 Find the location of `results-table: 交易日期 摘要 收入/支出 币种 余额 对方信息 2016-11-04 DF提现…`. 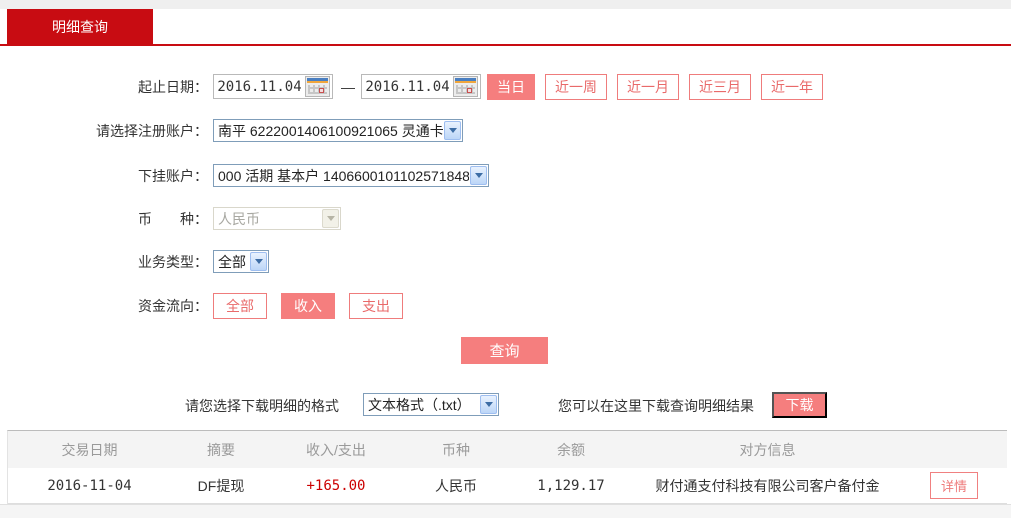

results-table: 交易日期 摘要 收入/支出 币种 余额 对方信息 2016-11-04 DF提现… is located at coordinates (507, 467).